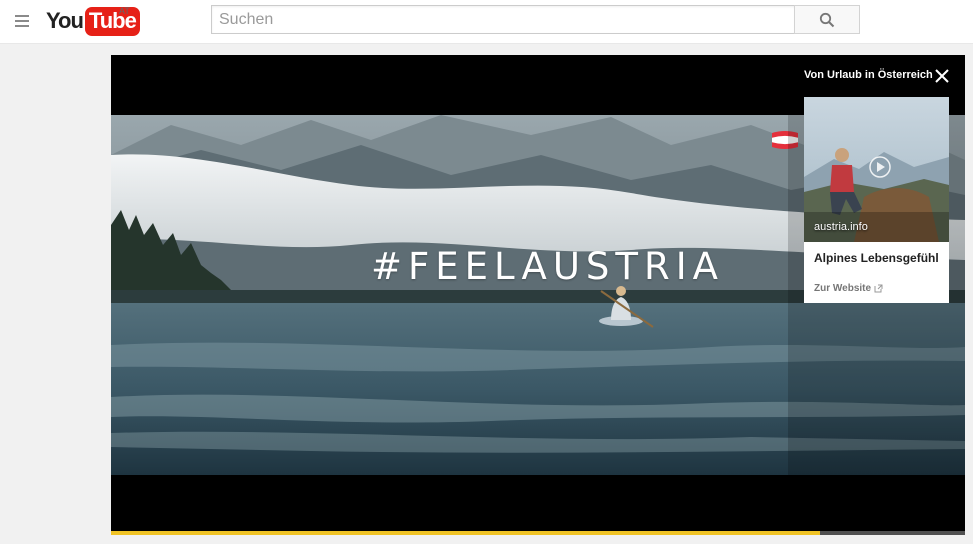  I want to click on progress-bar, so click(538, 533).